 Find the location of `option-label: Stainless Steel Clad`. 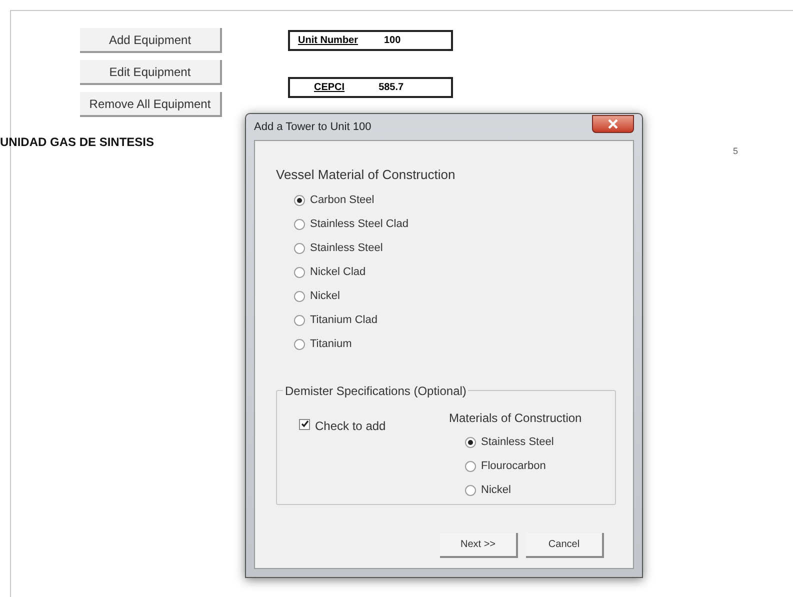

option-label: Stainless Steel Clad is located at coordinates (359, 224).